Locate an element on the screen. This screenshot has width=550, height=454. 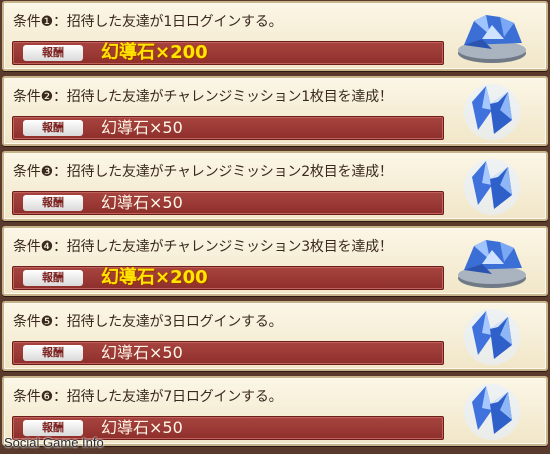
condition-label: 条件❷：招待した友達がチャレンジミッション1枚目を達成！ is located at coordinates (203, 97).